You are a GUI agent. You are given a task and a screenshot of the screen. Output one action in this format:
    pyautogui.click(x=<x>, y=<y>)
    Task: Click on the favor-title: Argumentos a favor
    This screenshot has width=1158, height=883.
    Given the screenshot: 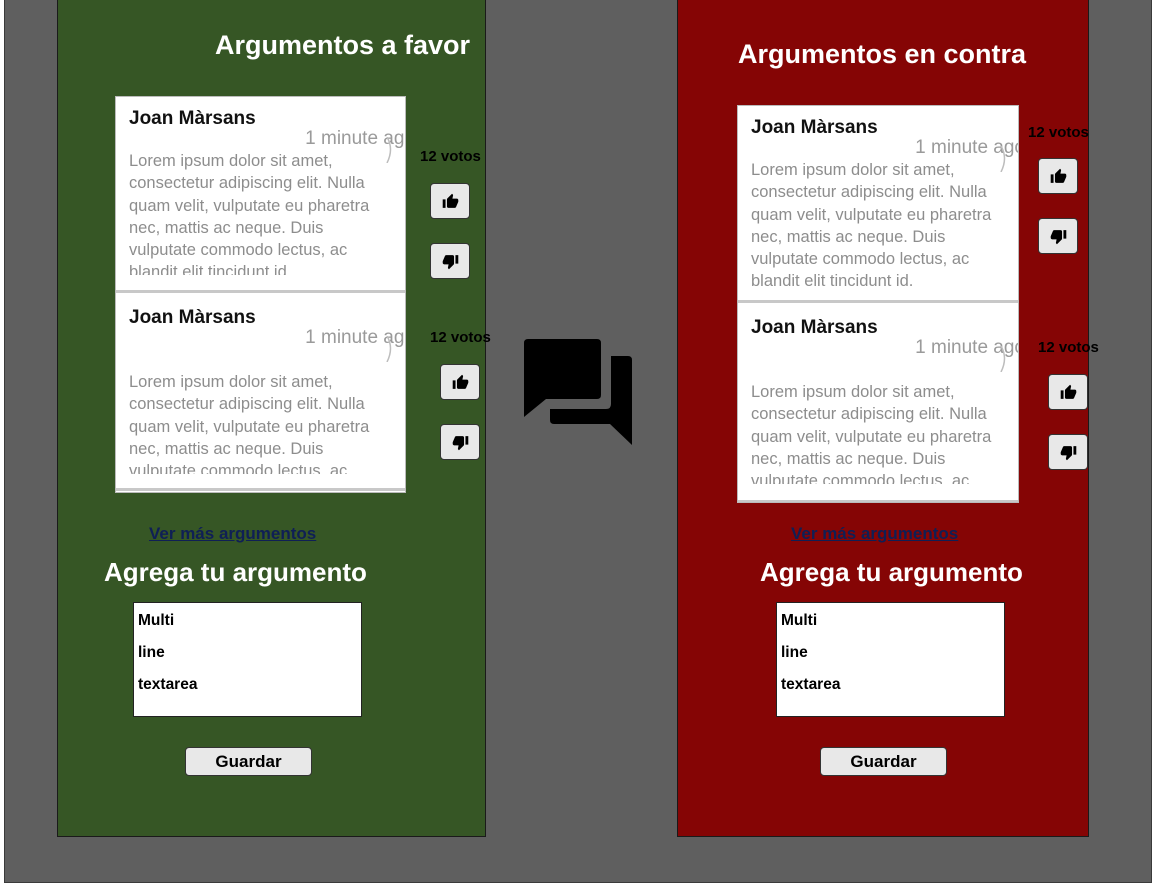 What is the action you would take?
    pyautogui.click(x=343, y=45)
    